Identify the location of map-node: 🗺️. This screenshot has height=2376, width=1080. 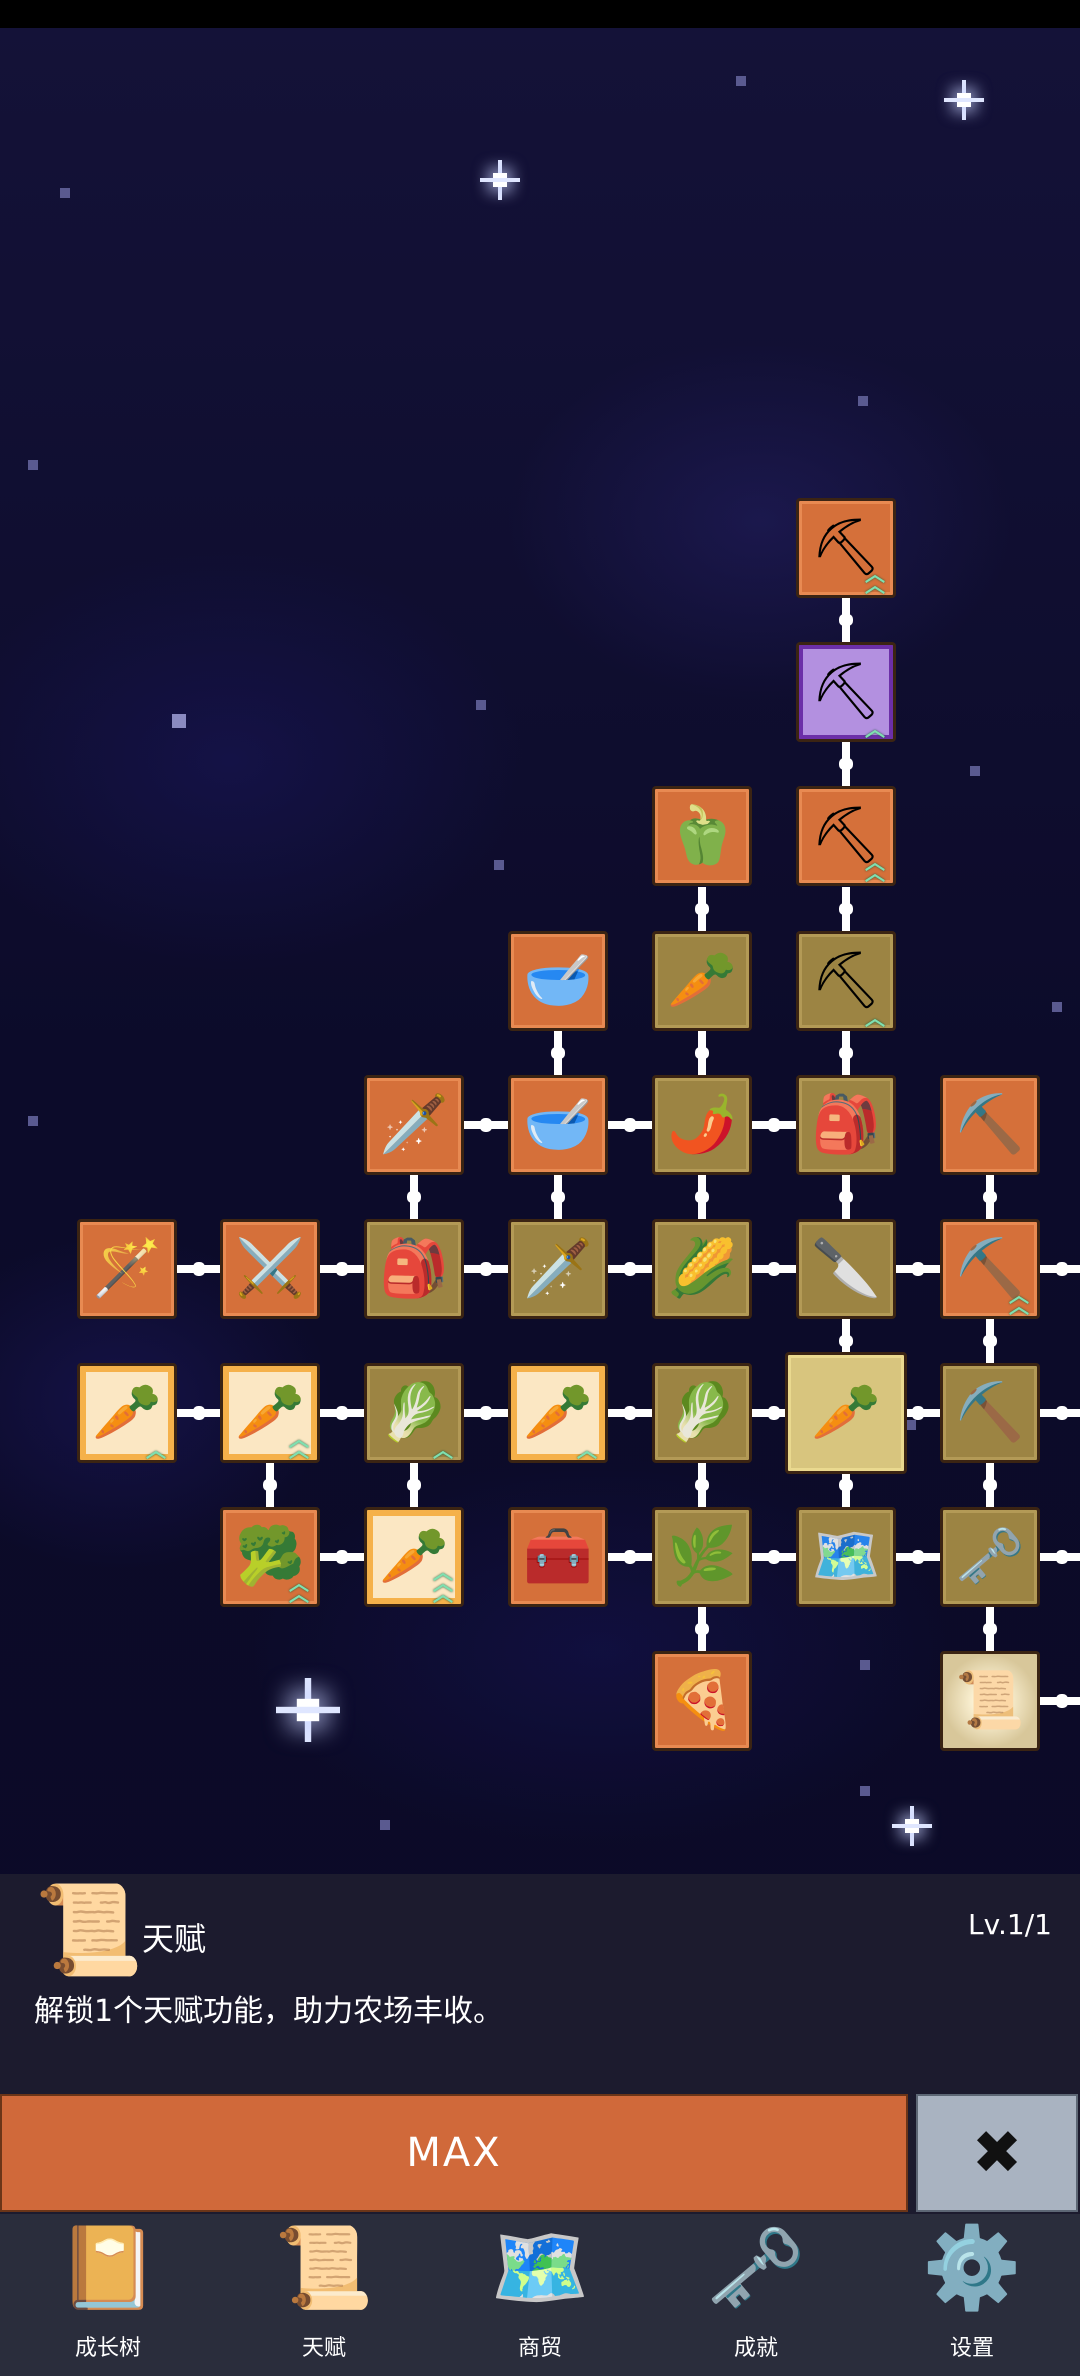
(846, 1557).